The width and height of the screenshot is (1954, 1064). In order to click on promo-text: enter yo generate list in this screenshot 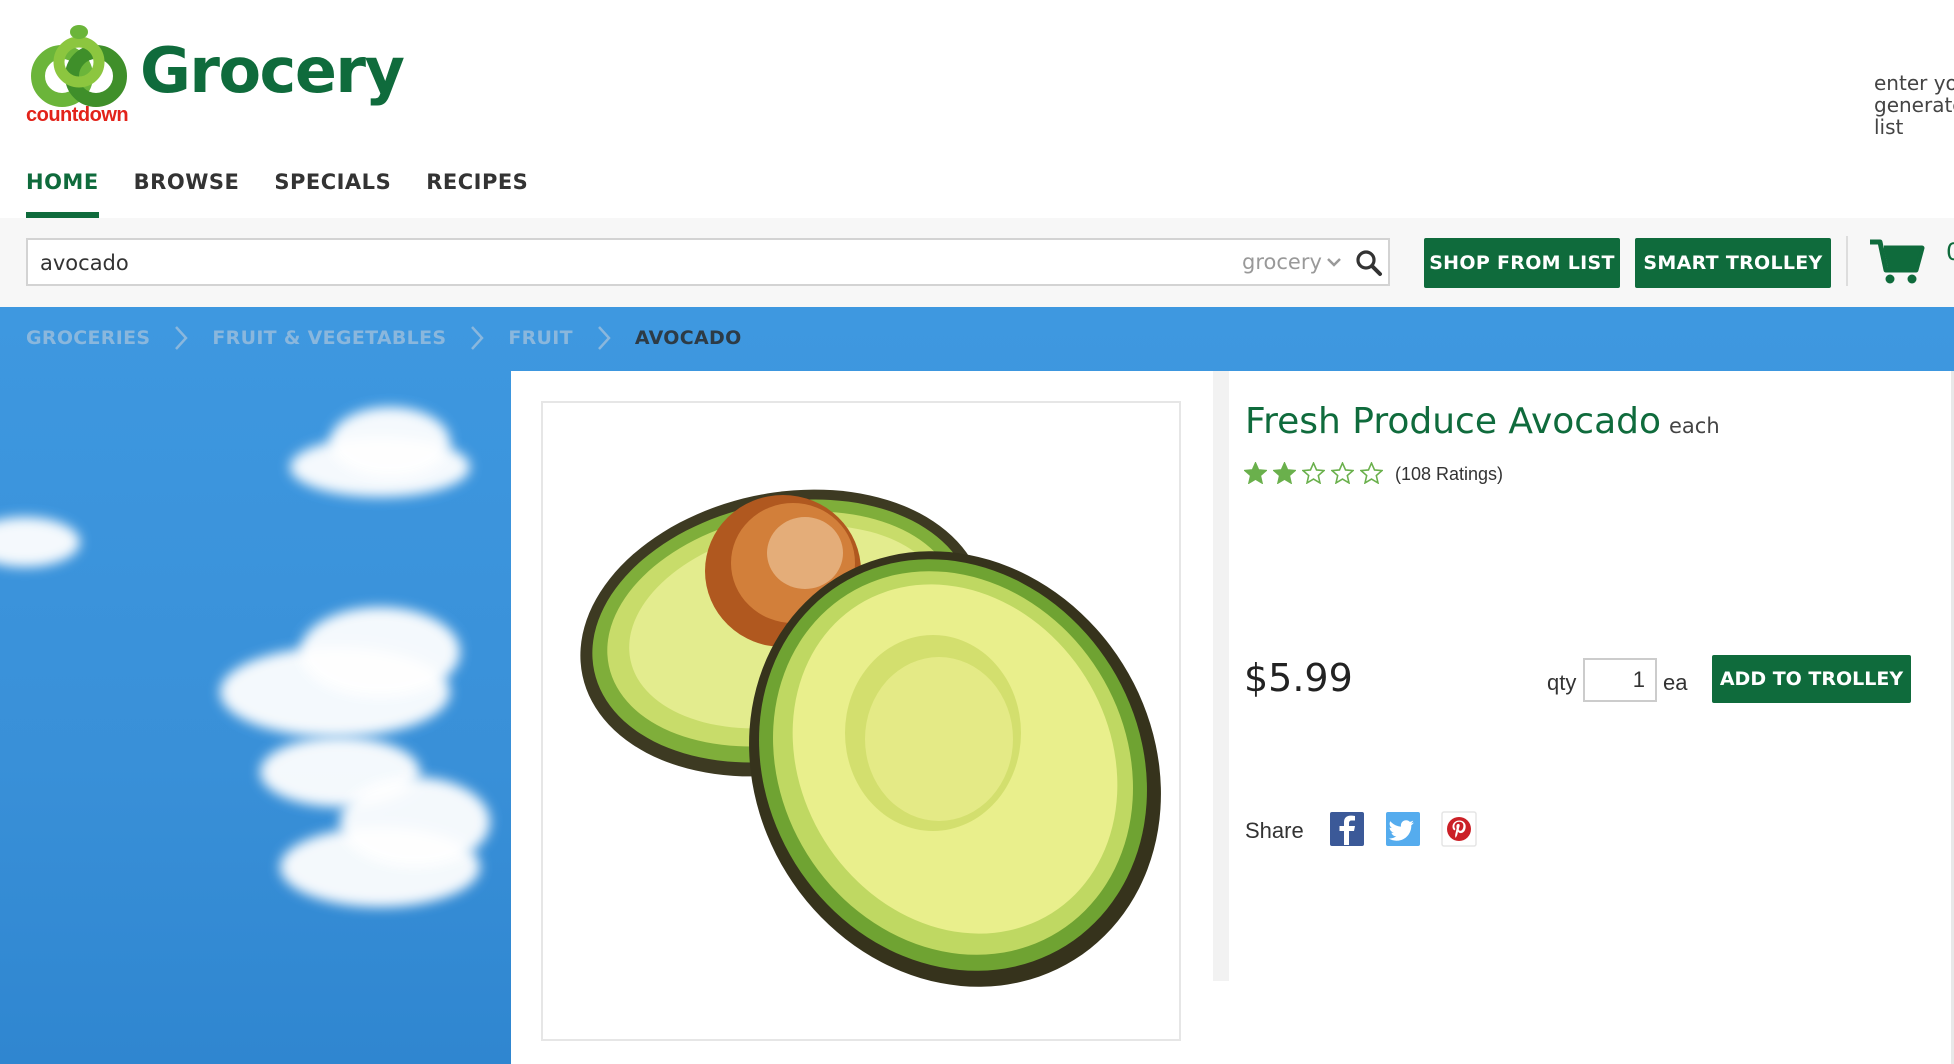, I will do `click(1914, 105)`.